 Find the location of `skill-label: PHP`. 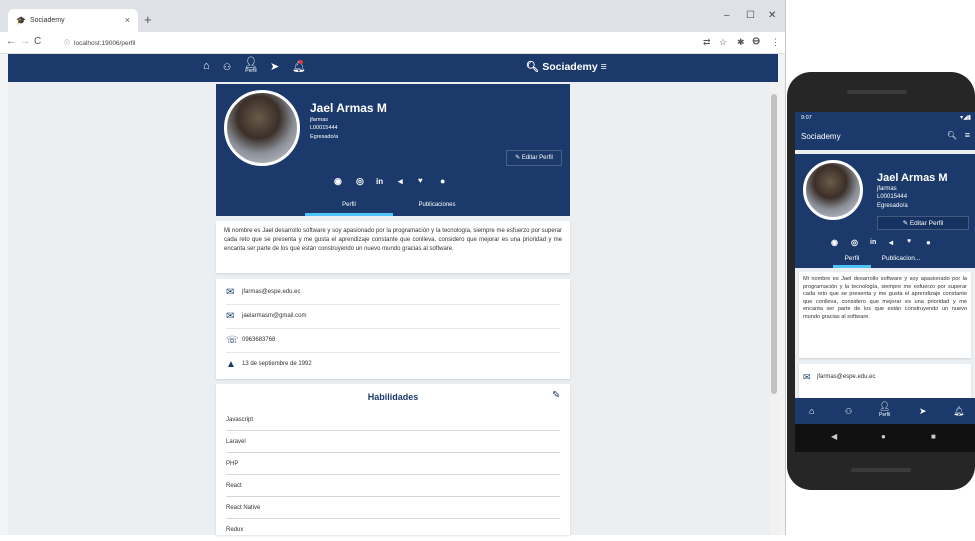

skill-label: PHP is located at coordinates (232, 464).